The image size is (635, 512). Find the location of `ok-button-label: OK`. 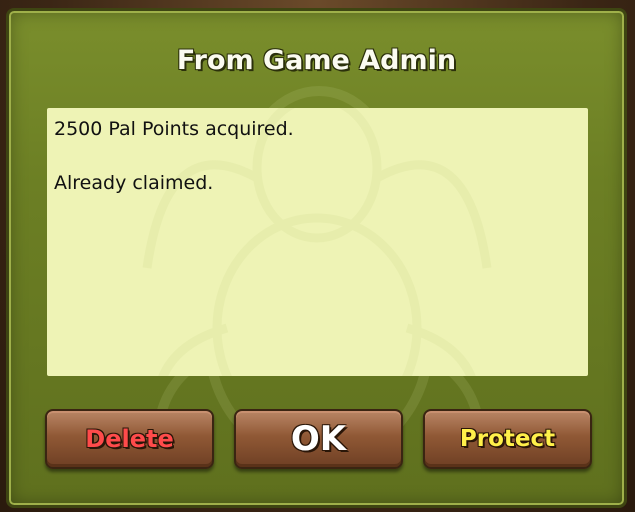

ok-button-label: OK is located at coordinates (318, 439).